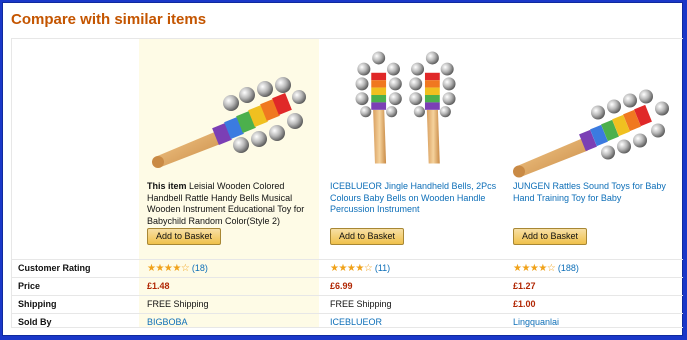 This screenshot has width=687, height=340. Describe the element at coordinates (109, 19) in the screenshot. I see `section-title: Compare with similar items` at that location.